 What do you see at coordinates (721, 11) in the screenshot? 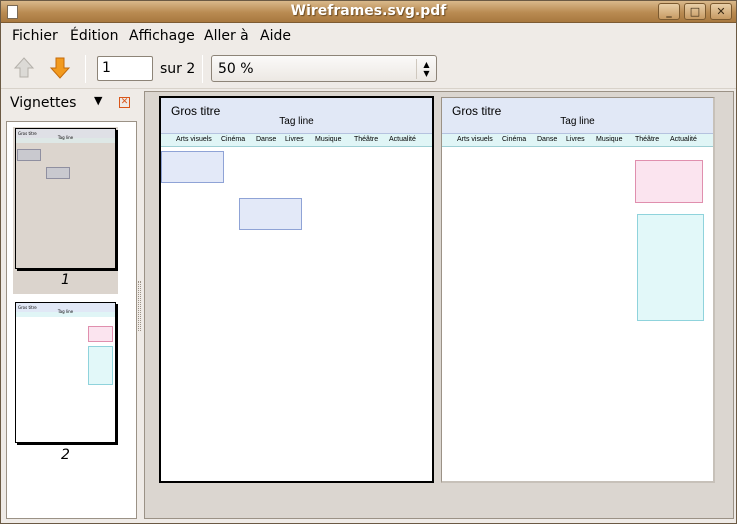
I see `close-window-button: ✕` at bounding box center [721, 11].